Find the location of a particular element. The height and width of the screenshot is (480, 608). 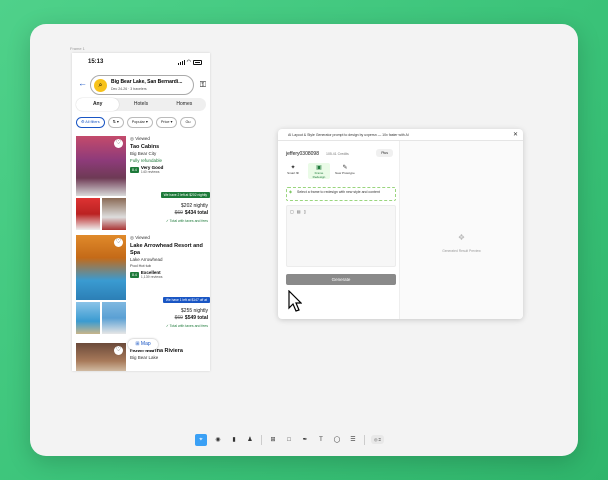

text-tool-icon: T is located at coordinates (321, 440).